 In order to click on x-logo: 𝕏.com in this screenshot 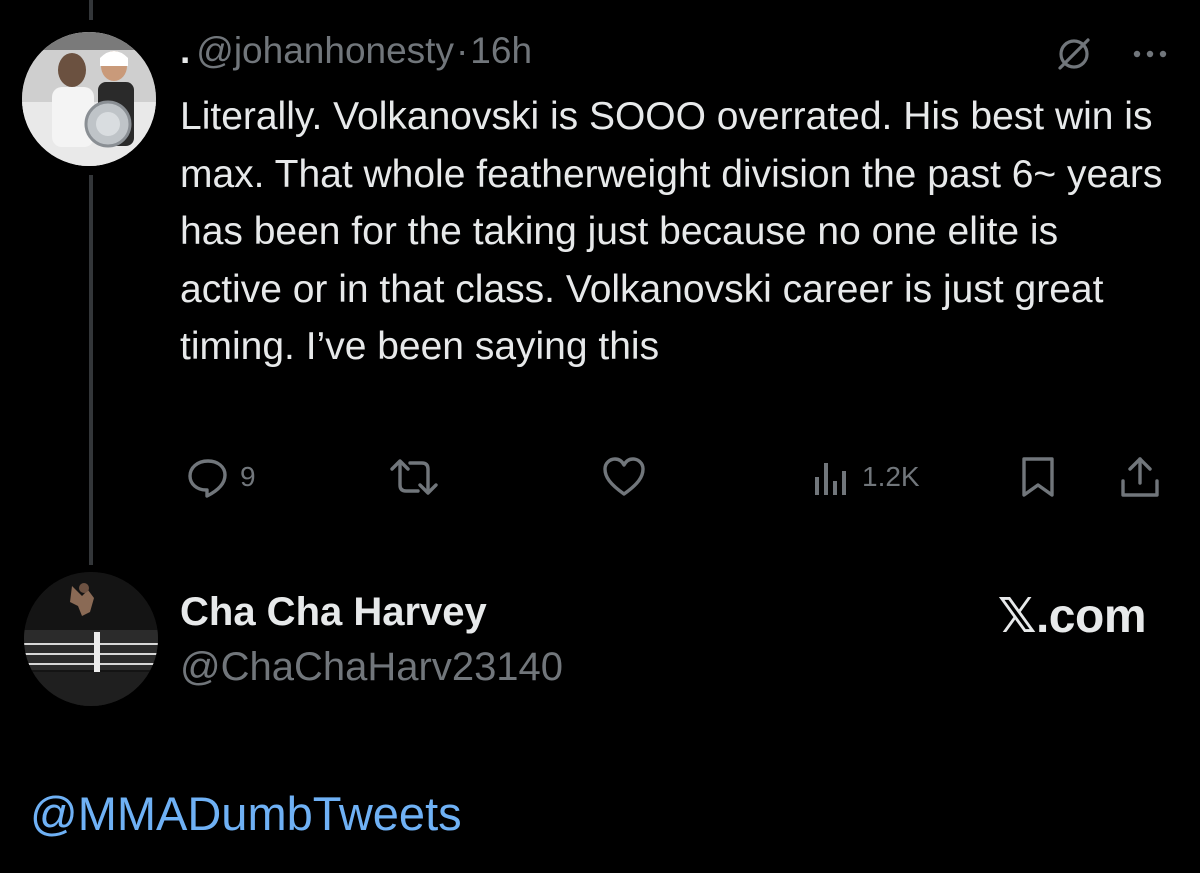, I will do `click(1072, 616)`.